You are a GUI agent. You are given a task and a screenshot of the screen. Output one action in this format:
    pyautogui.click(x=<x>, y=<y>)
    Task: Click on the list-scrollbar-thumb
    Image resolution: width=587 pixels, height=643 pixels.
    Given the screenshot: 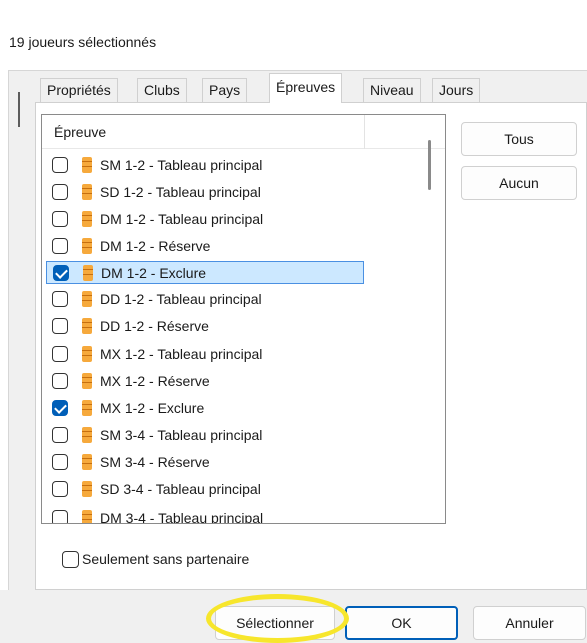 What is the action you would take?
    pyautogui.click(x=429, y=165)
    